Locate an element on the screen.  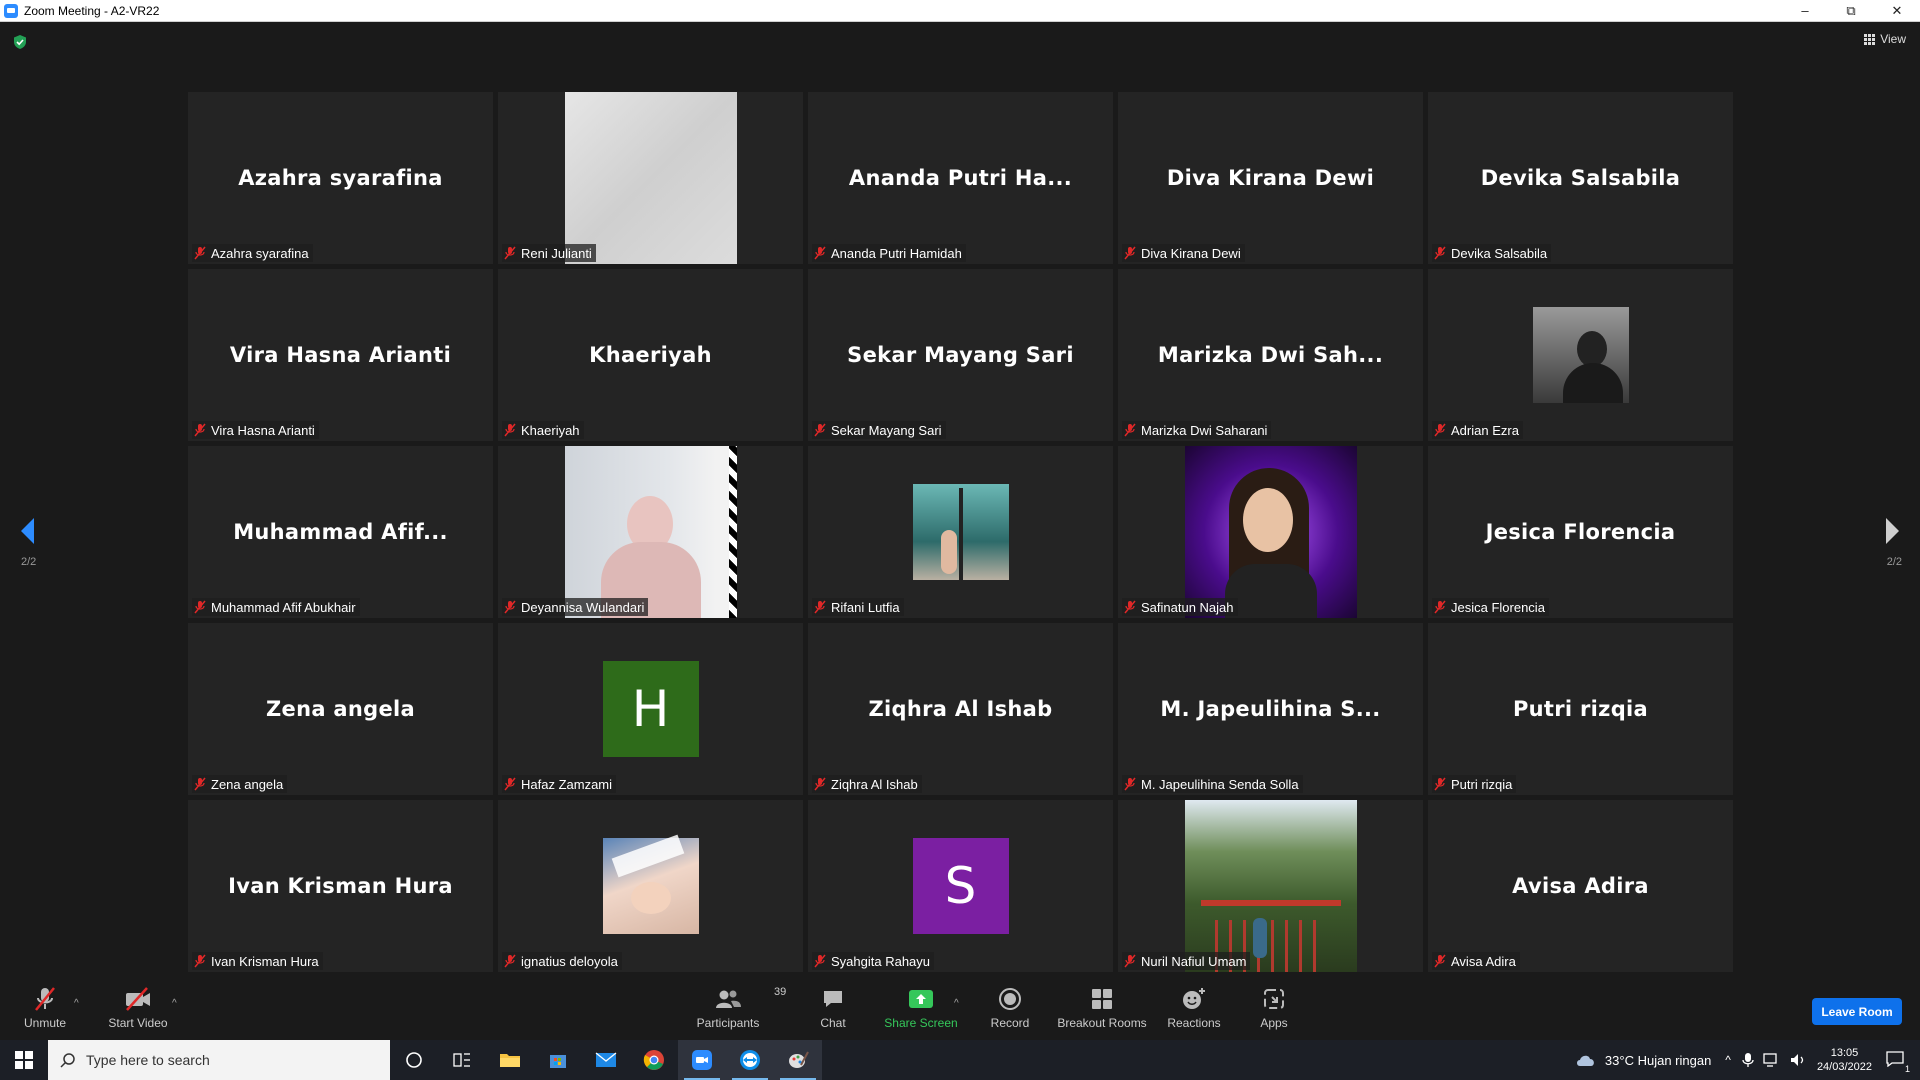
participant-display-name: Vira Hasna Arianti is located at coordinates (340, 355).